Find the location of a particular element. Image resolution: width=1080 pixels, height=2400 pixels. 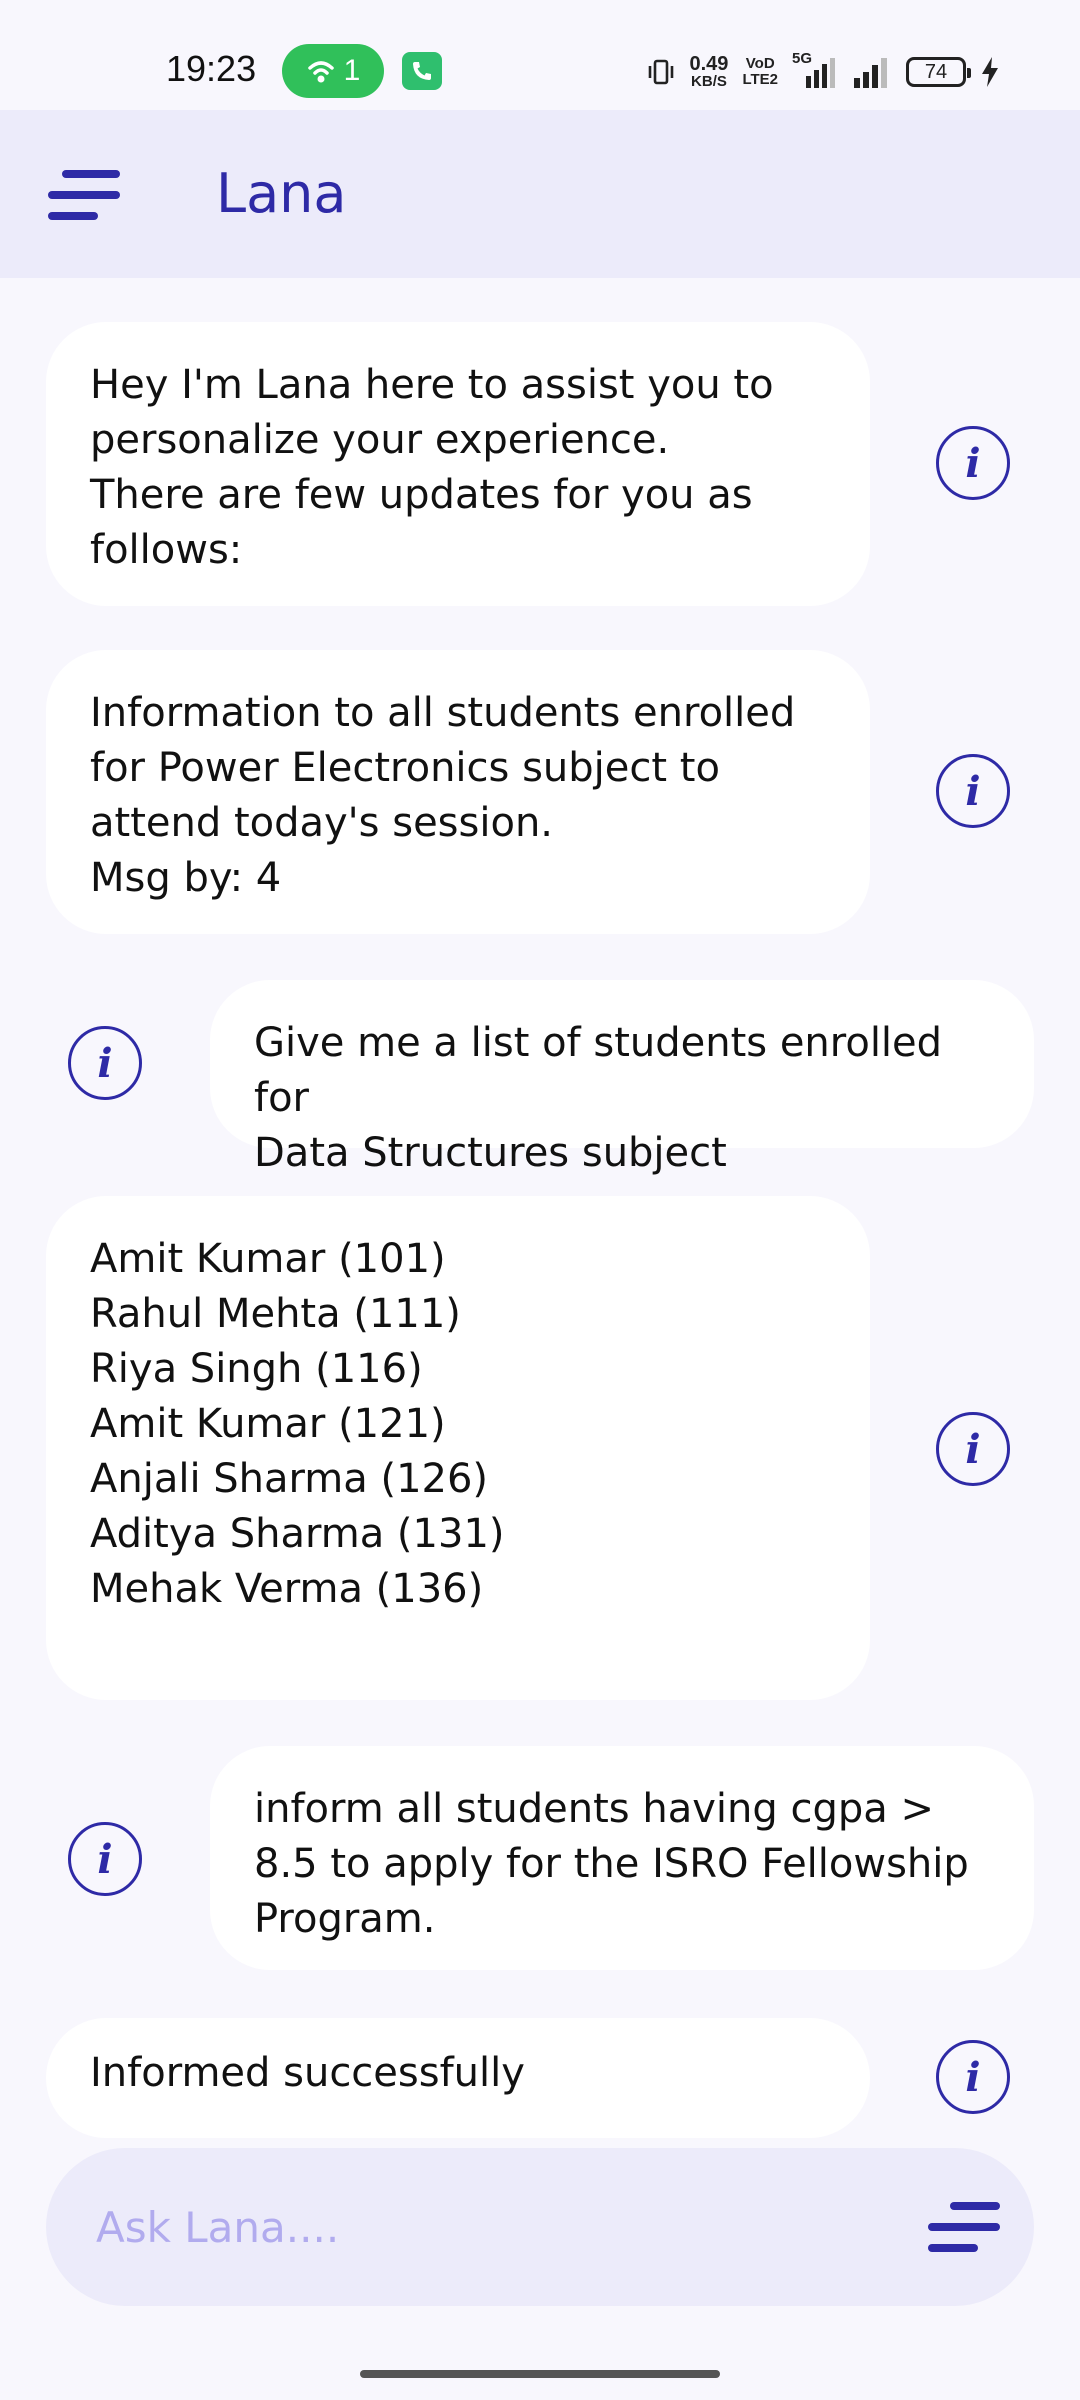

home-indicator is located at coordinates (540, 2374).